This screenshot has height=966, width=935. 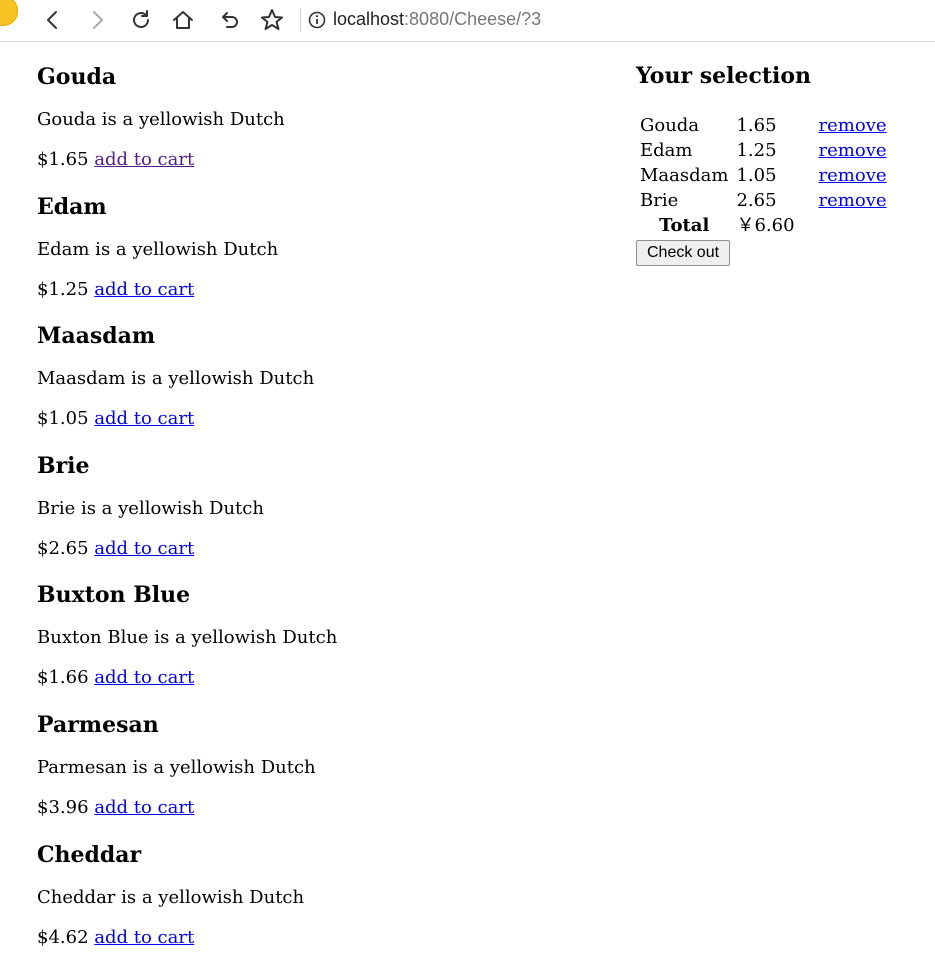 I want to click on url-path: :8080/Cheese/?3, so click(x=473, y=19).